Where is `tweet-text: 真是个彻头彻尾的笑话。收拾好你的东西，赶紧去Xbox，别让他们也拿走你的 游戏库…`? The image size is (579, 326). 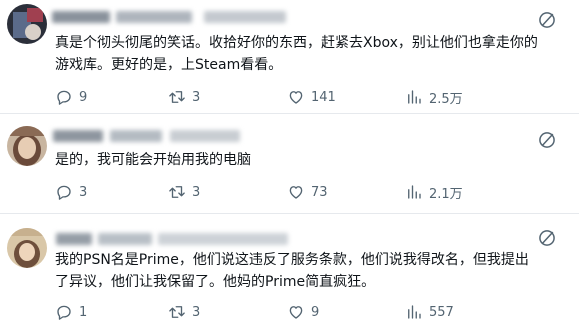
tweet-text: 真是个彻头彻尾的笑话。收拾好你的东西，赶紧去Xbox，别让他们也拿走你的 游戏库… is located at coordinates (310, 54).